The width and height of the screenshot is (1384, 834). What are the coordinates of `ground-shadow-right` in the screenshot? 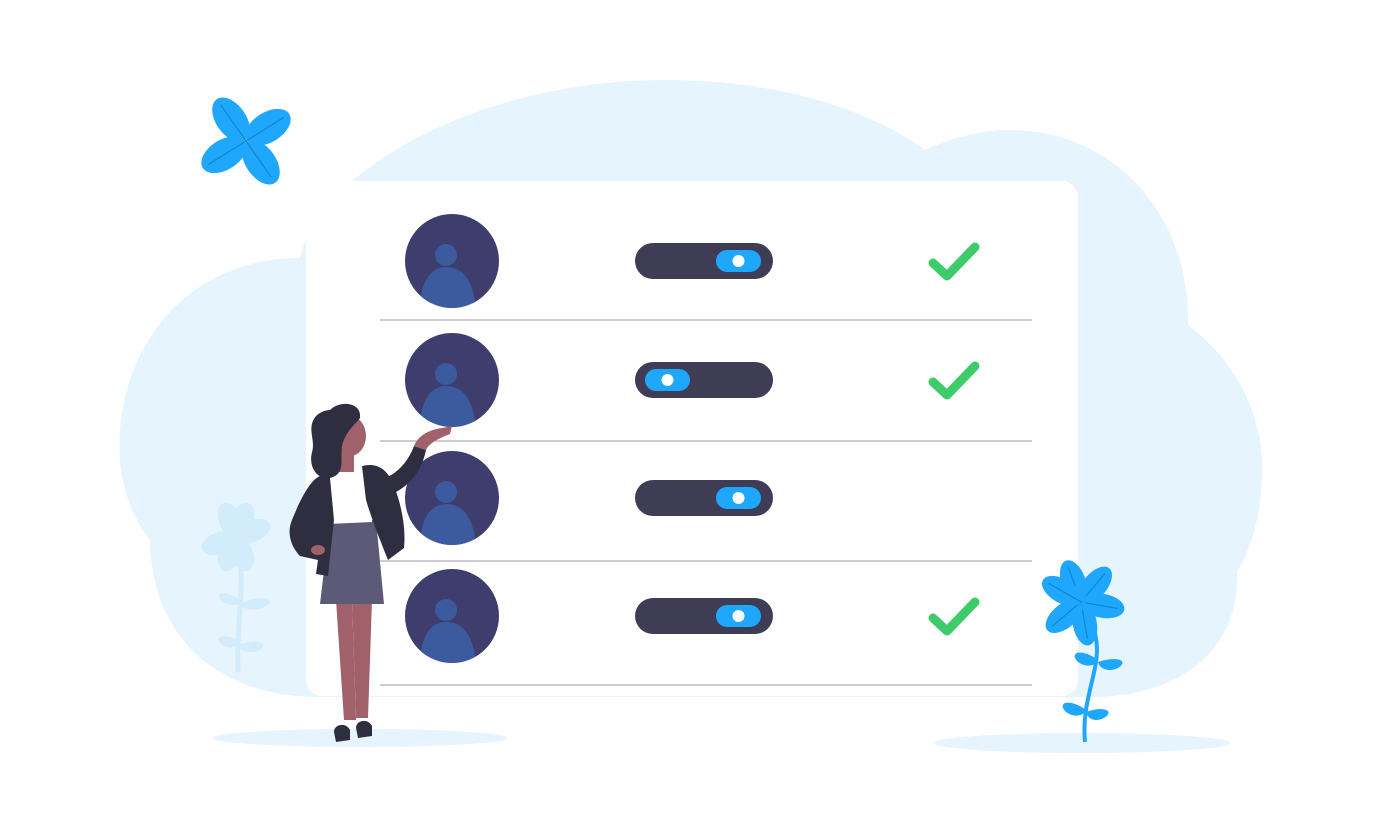 It's located at (1082, 743).